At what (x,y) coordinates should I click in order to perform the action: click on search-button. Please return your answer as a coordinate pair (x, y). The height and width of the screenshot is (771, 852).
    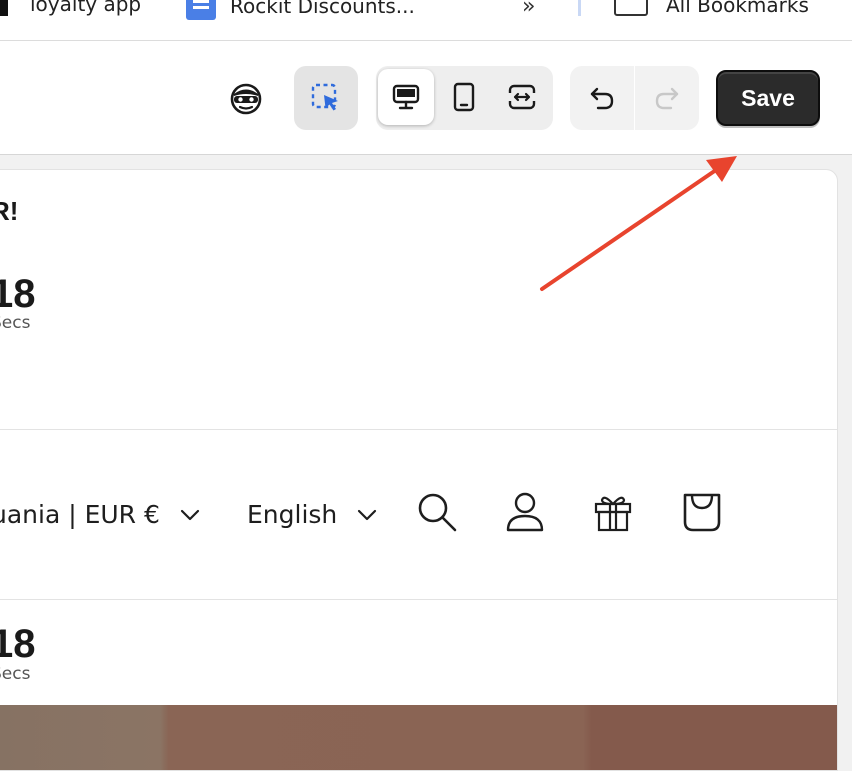
    Looking at the image, I should click on (437, 514).